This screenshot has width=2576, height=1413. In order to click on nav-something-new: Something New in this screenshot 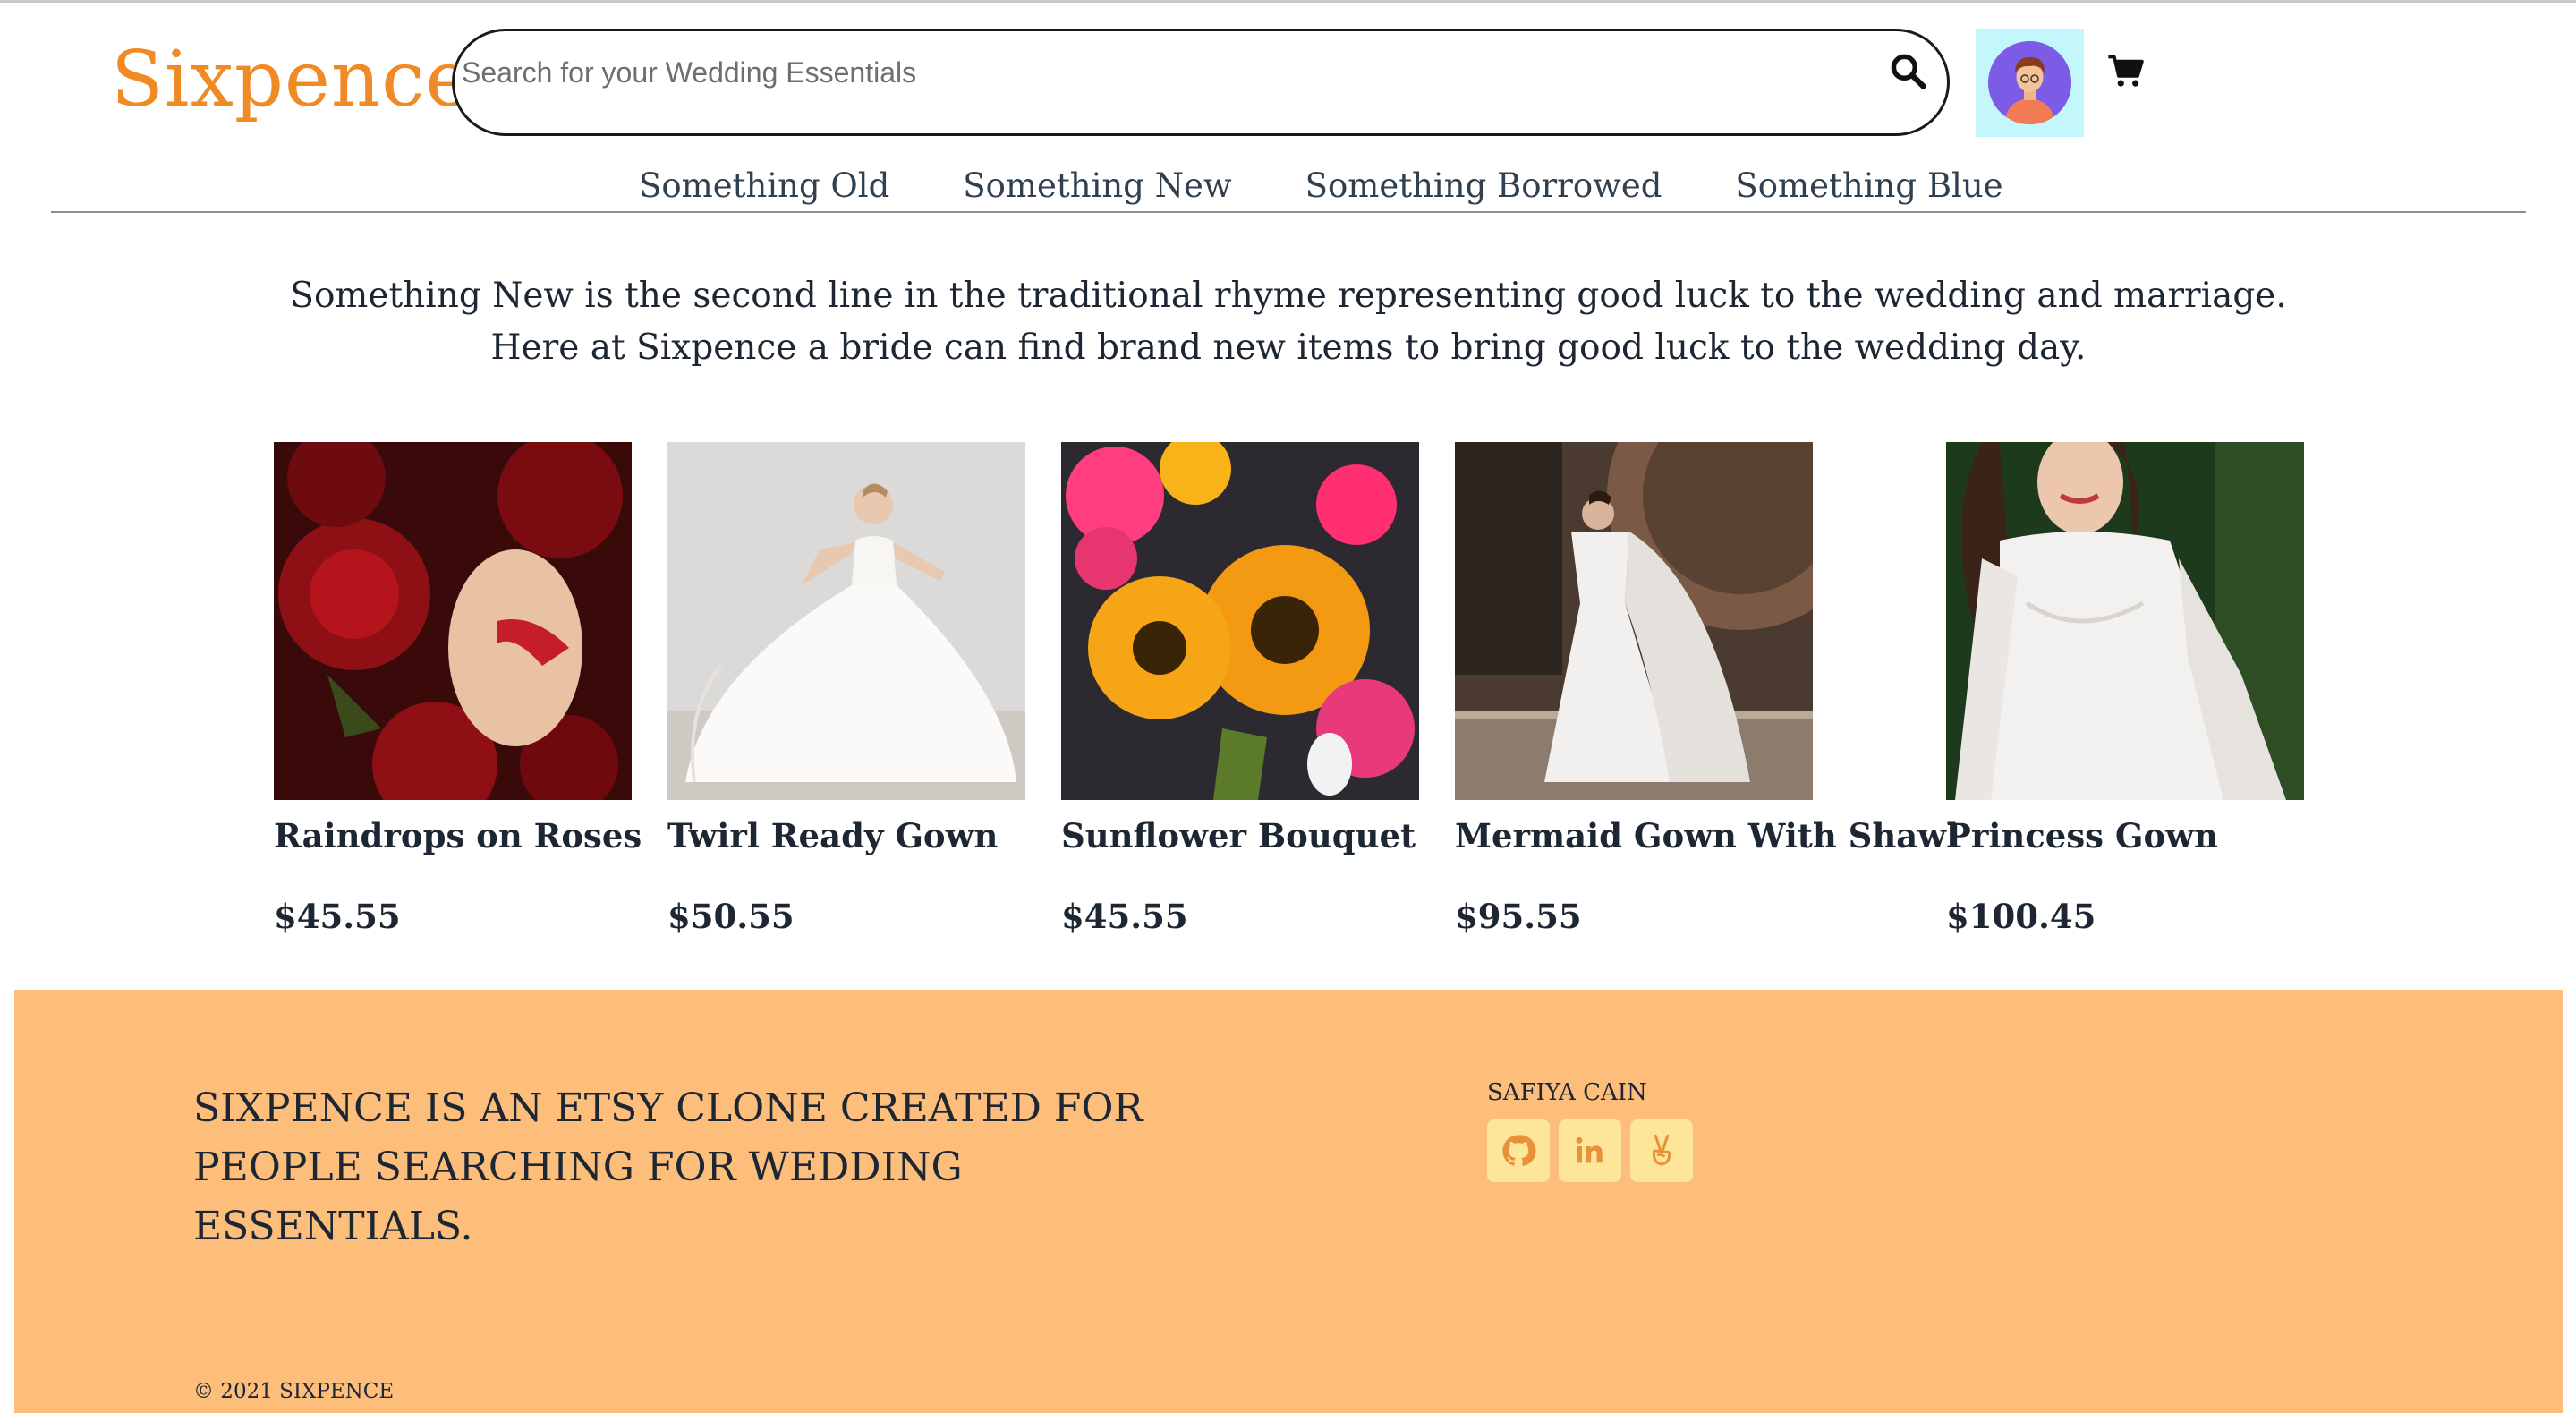, I will do `click(1097, 186)`.